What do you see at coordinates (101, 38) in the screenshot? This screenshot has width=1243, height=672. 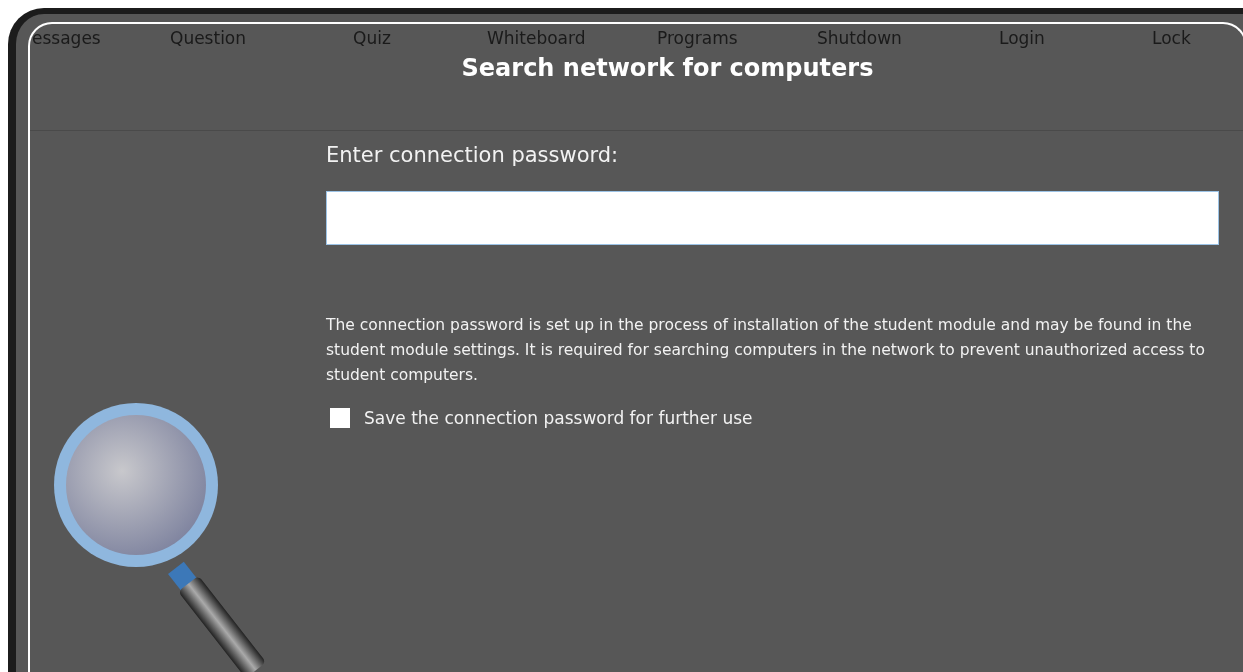 I see `toolbar-label: essages` at bounding box center [101, 38].